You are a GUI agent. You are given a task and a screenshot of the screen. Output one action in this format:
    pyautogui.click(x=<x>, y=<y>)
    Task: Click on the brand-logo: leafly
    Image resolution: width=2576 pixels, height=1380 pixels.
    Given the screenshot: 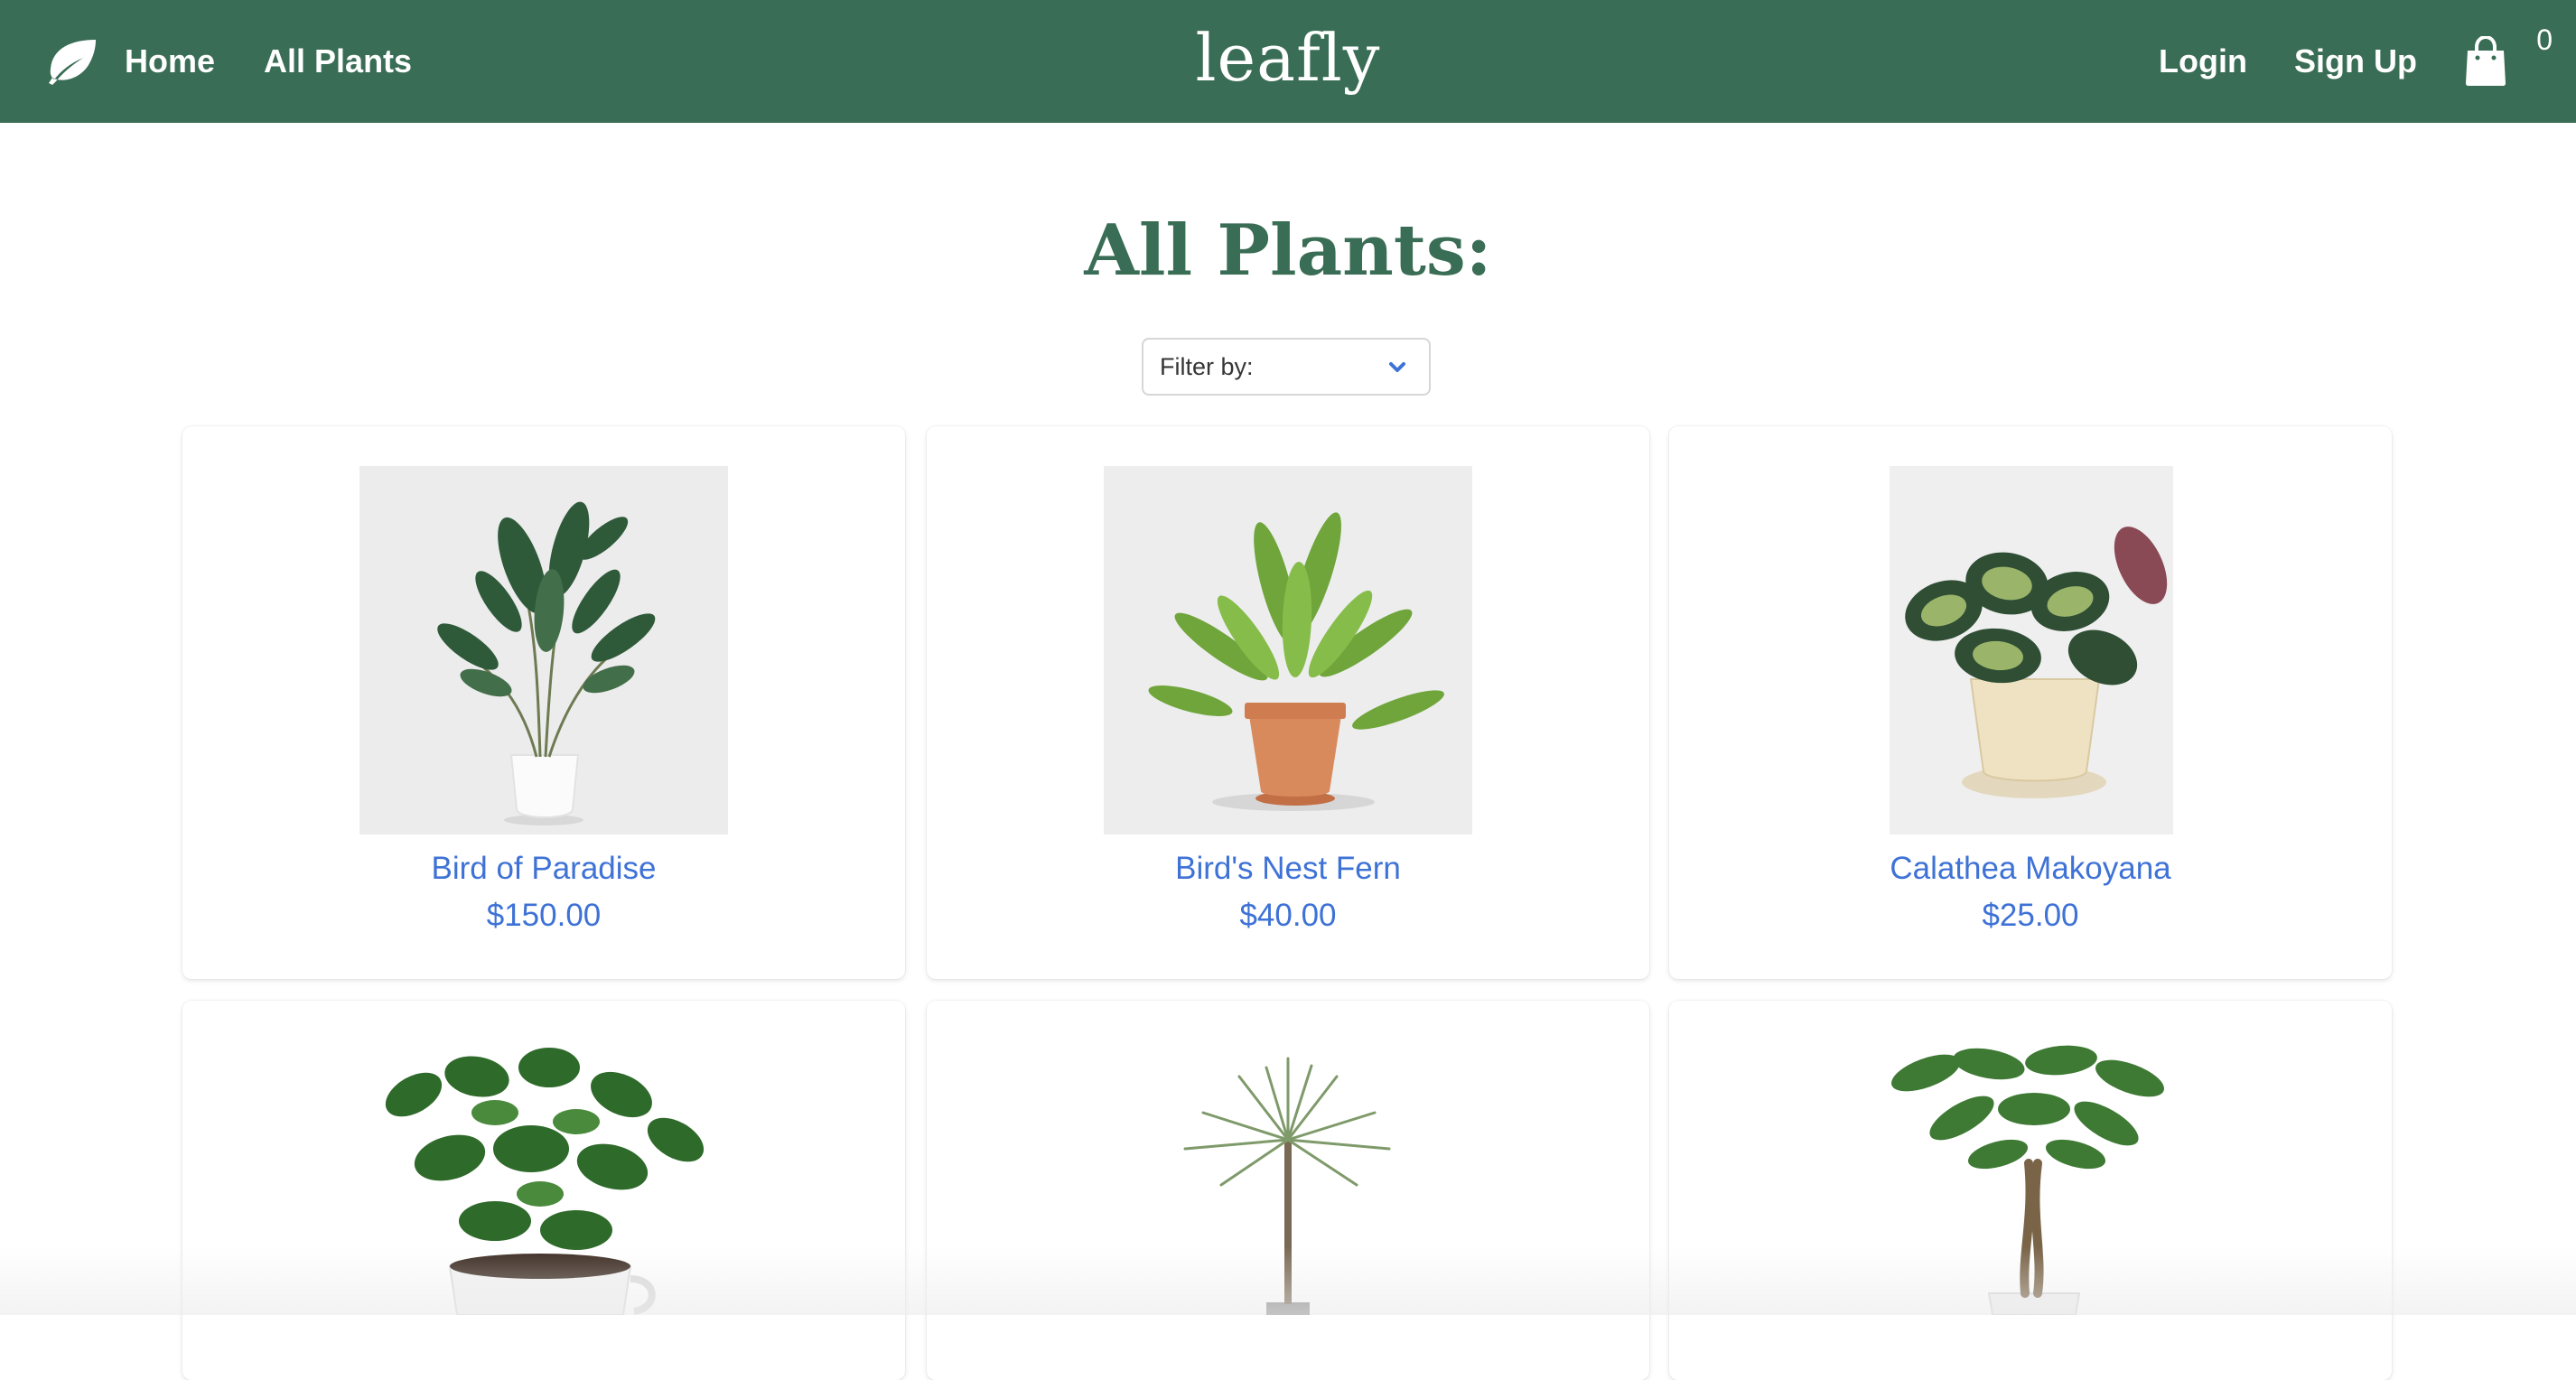 What is the action you would take?
    pyautogui.click(x=1288, y=58)
    